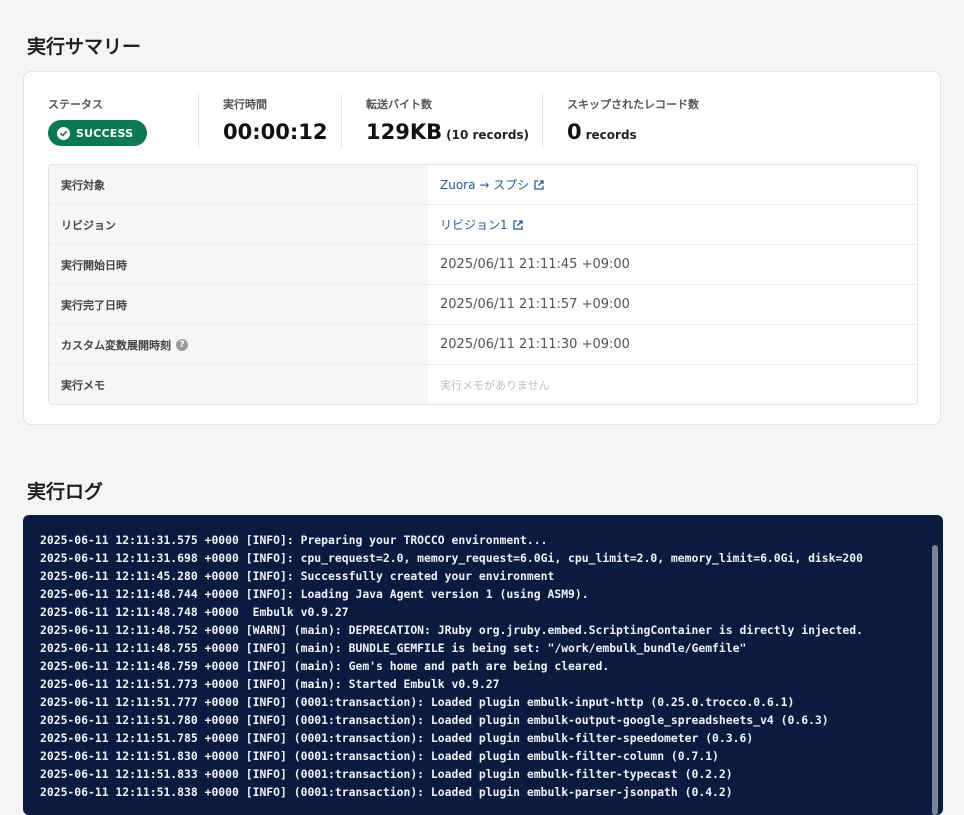 The image size is (964, 815). I want to click on duration-value-wrap: 00:00:12, so click(275, 132).